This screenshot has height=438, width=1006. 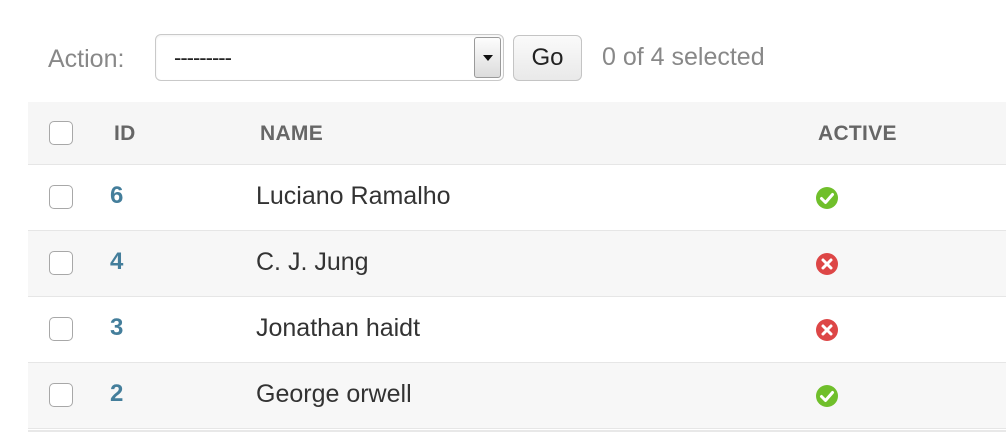 What do you see at coordinates (517, 330) in the screenshot?
I see `table-row: 3 Jonathan haidt` at bounding box center [517, 330].